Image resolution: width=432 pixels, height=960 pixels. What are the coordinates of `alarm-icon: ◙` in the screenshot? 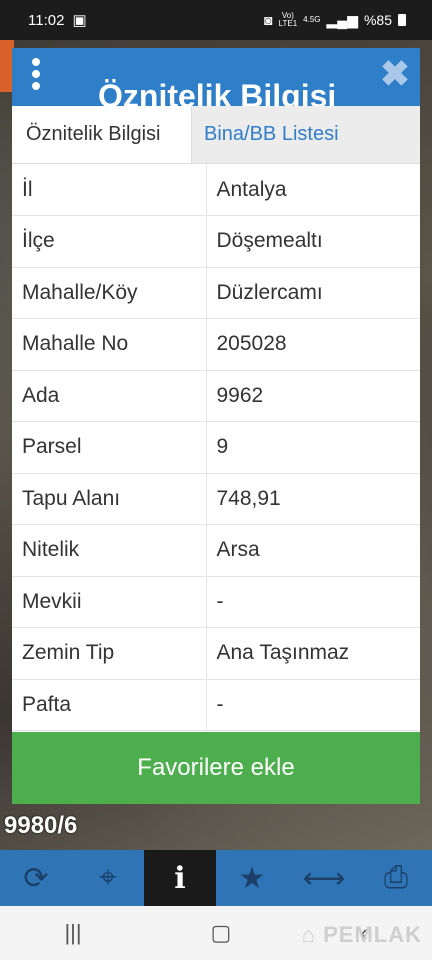 It's located at (268, 20).